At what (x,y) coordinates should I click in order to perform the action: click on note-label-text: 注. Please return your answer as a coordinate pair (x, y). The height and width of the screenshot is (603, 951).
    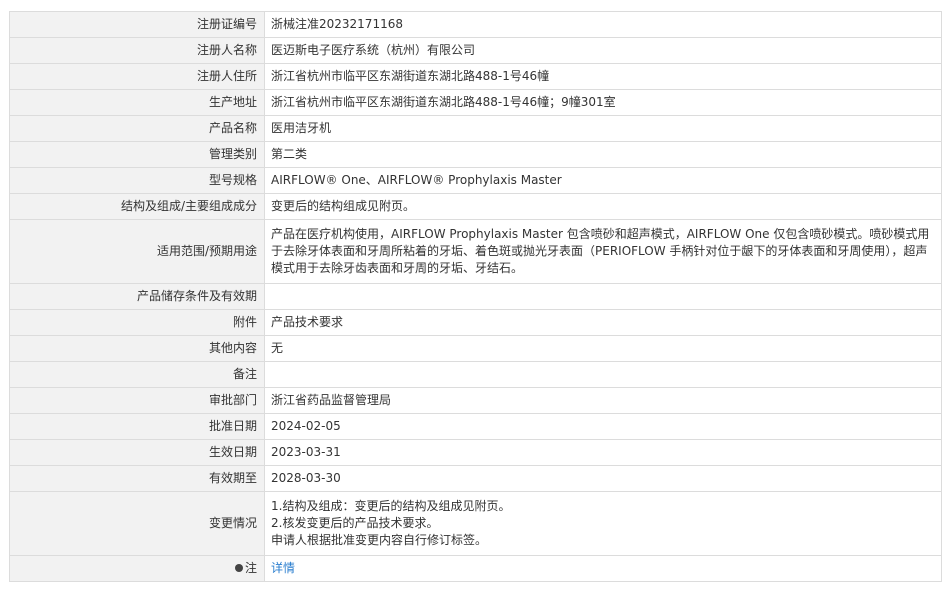
    Looking at the image, I should click on (250, 568).